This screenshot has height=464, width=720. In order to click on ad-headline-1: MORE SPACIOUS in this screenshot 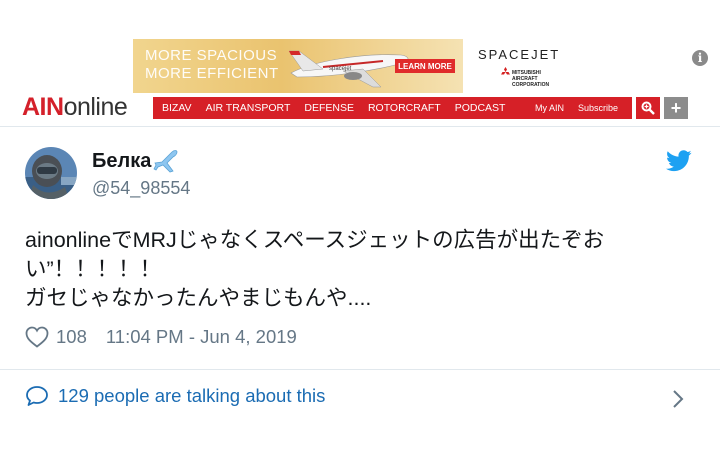, I will do `click(211, 55)`.